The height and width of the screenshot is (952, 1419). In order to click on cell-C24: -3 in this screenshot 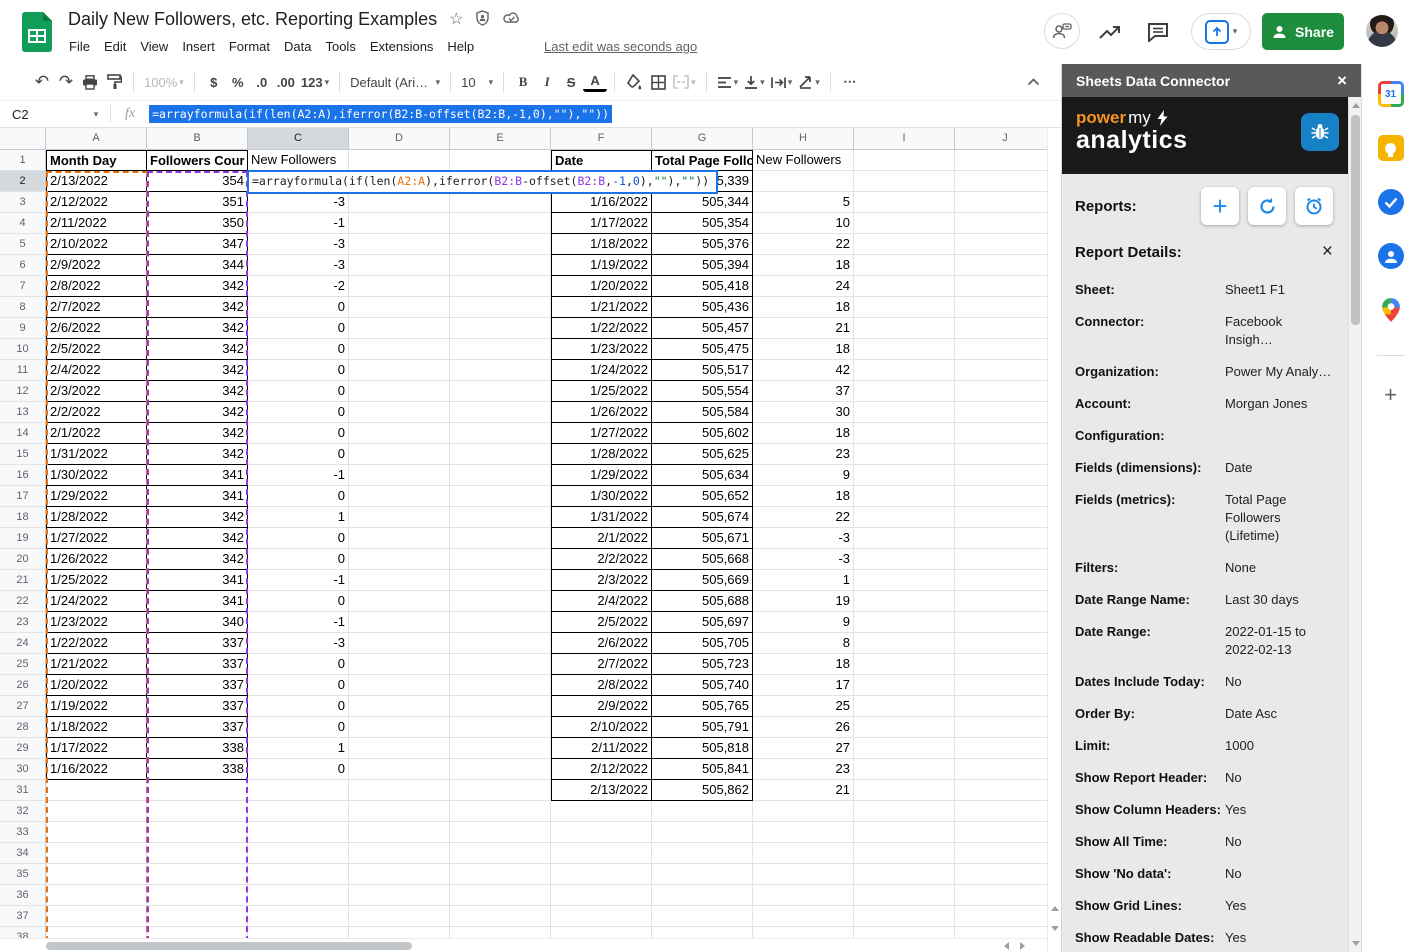, I will do `click(298, 643)`.